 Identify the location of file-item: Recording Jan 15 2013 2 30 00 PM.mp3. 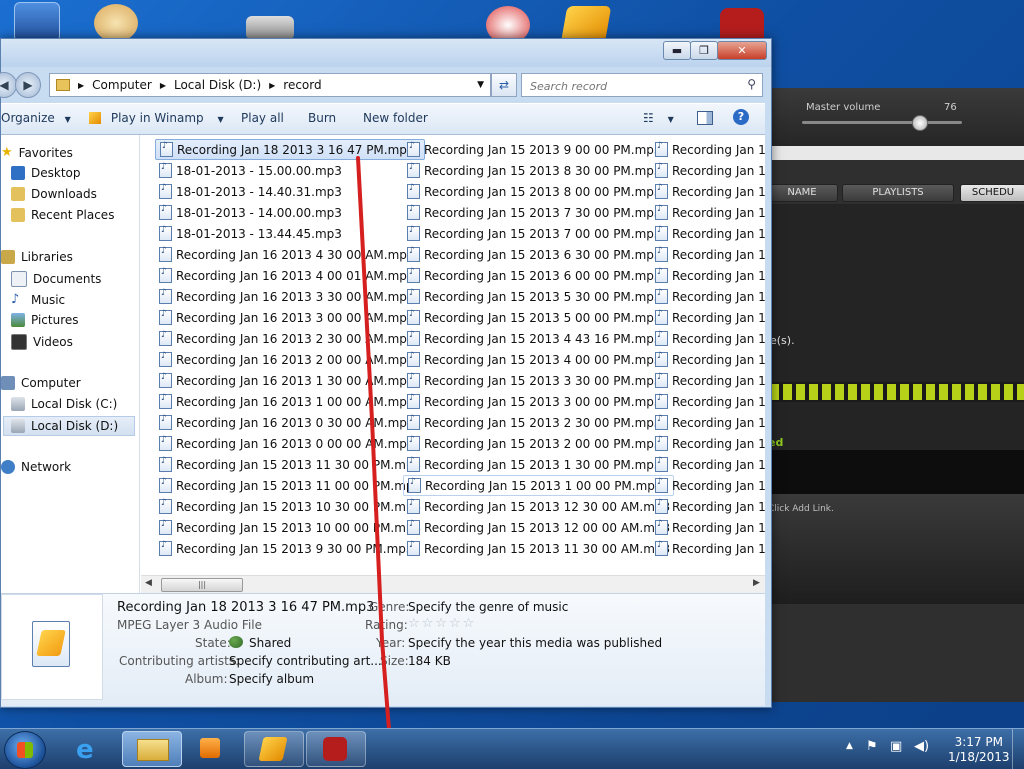
(538, 422).